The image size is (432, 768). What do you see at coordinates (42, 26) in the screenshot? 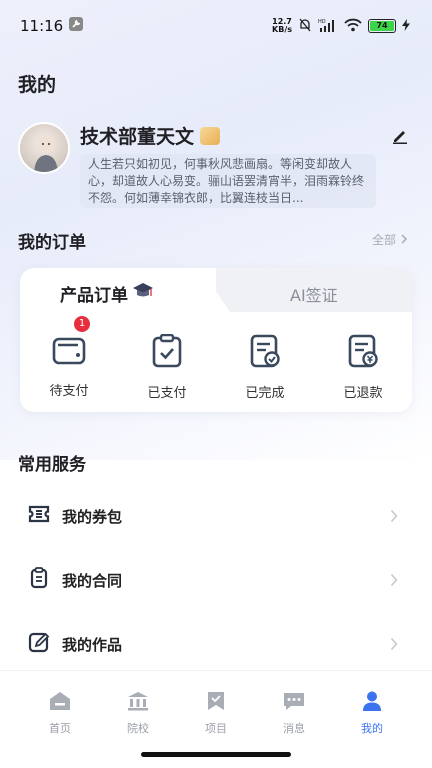
I see `status-time: 11:16` at bounding box center [42, 26].